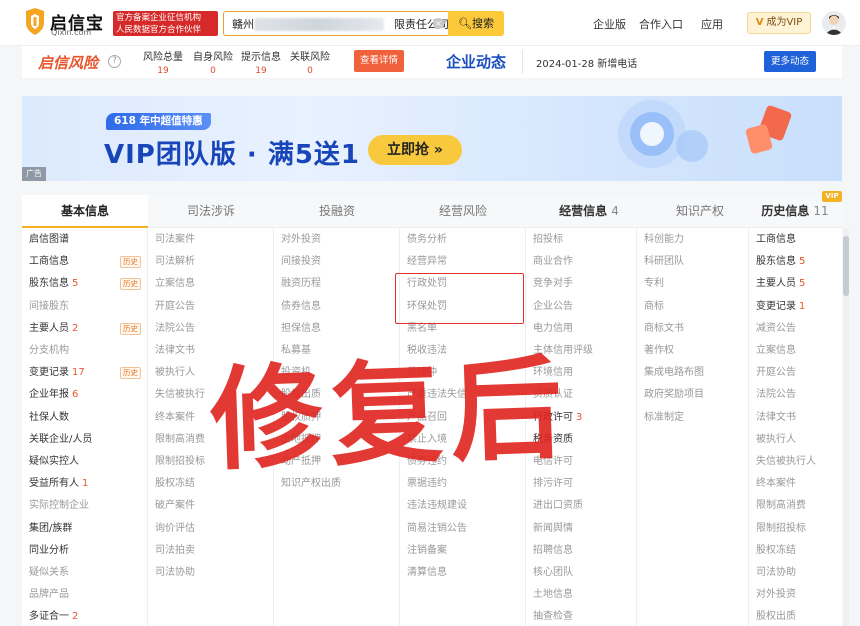  What do you see at coordinates (163, 62) in the screenshot?
I see `risk-total: 风险总量 19` at bounding box center [163, 62].